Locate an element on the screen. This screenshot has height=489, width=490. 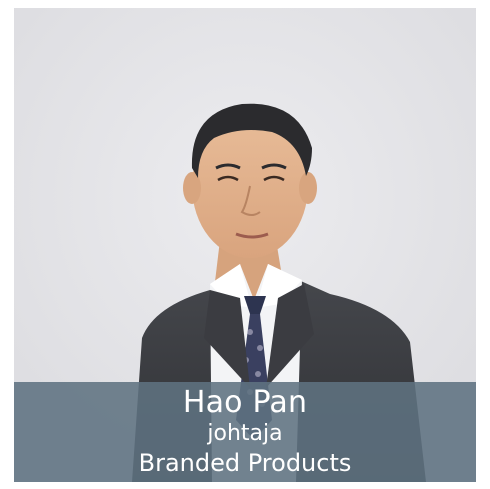
person-role: johtaja is located at coordinates (245, 433).